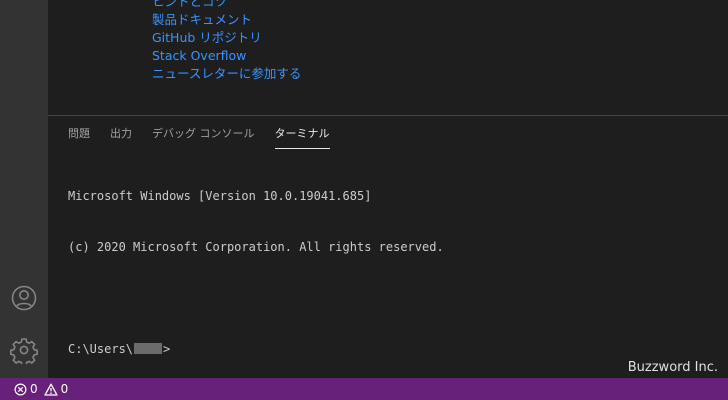  What do you see at coordinates (20, 389) in the screenshot?
I see `error-icon` at bounding box center [20, 389].